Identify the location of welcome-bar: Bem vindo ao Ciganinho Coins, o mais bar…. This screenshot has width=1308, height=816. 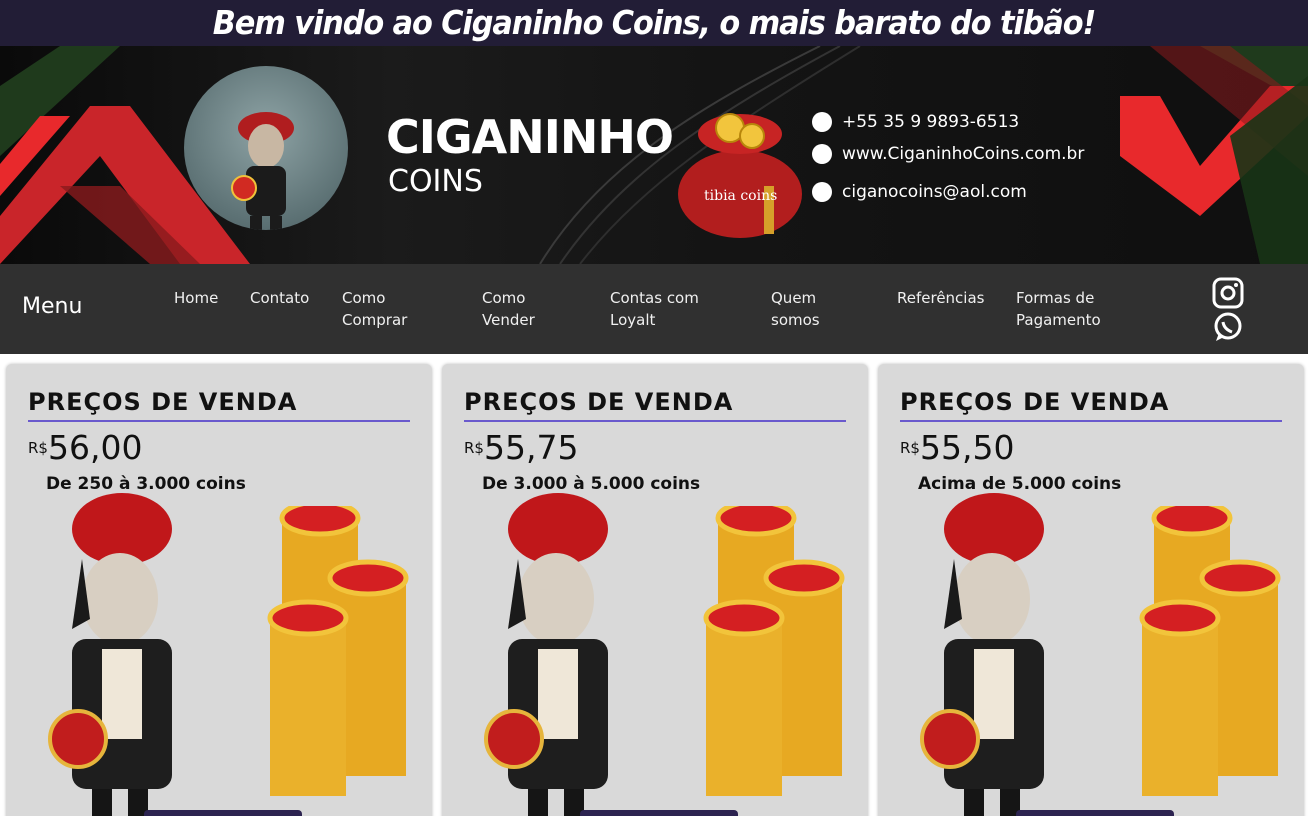
(654, 23).